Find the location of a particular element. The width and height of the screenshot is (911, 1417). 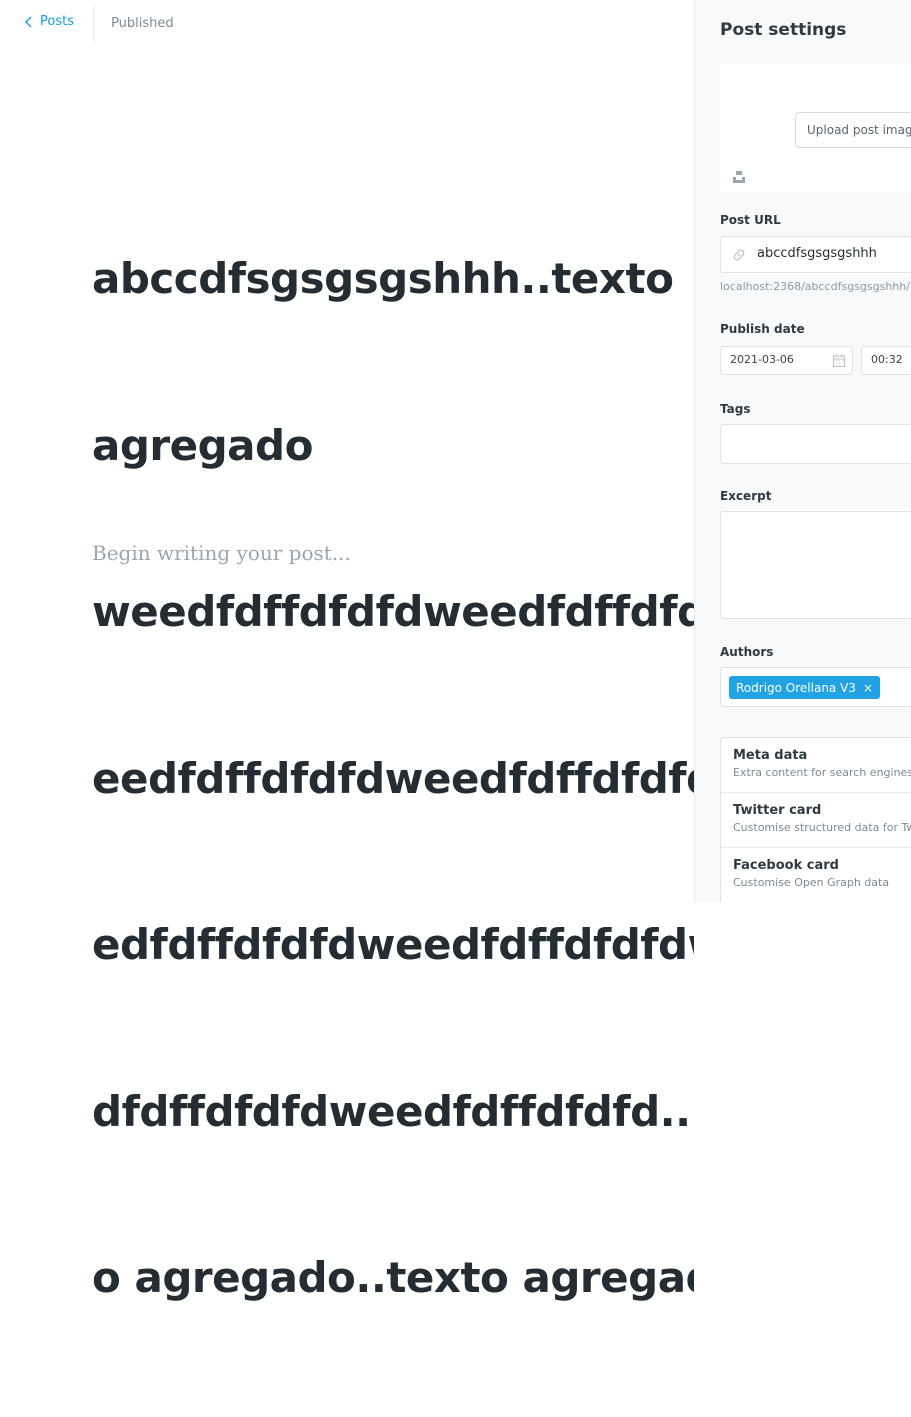

remove-author-icon: × is located at coordinates (868, 688).